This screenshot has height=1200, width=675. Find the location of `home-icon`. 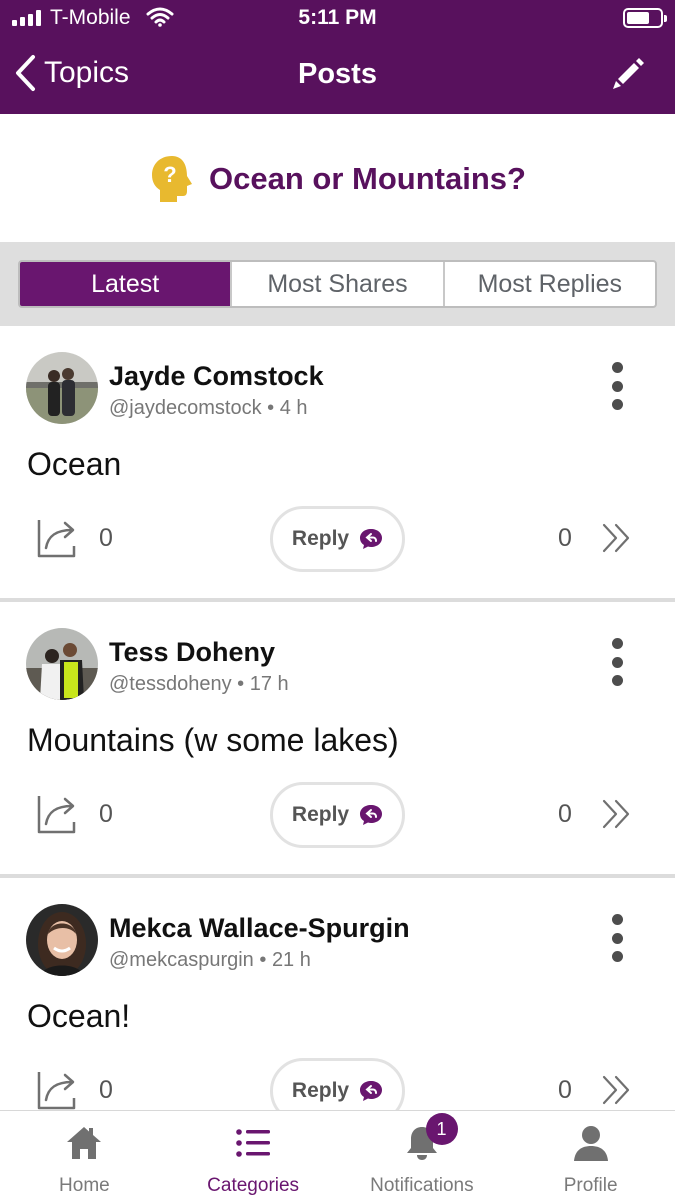

home-icon is located at coordinates (84, 1143).